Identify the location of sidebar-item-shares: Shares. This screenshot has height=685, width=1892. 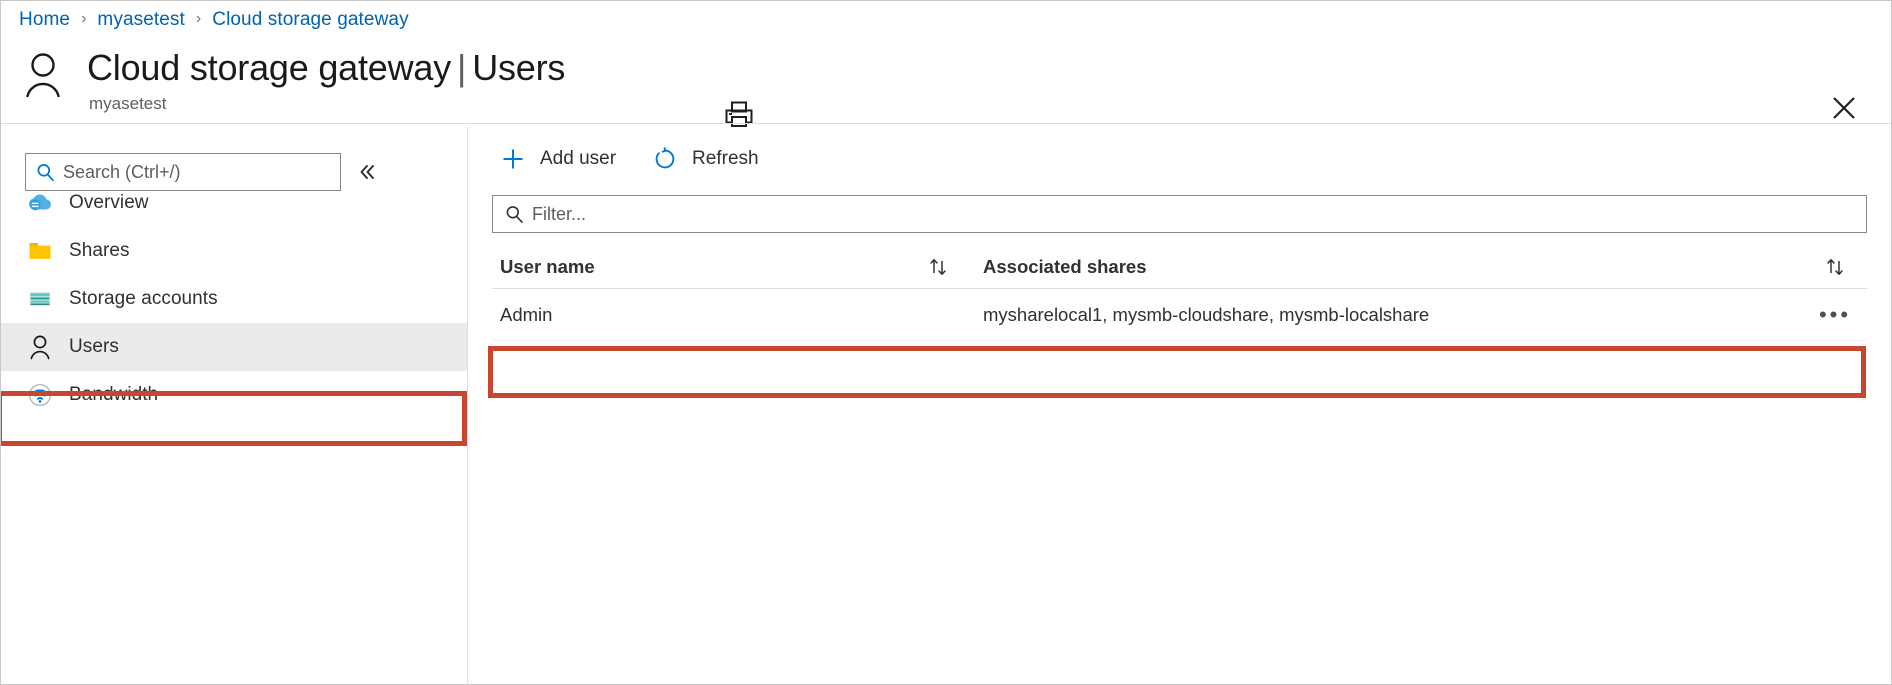
(234, 251).